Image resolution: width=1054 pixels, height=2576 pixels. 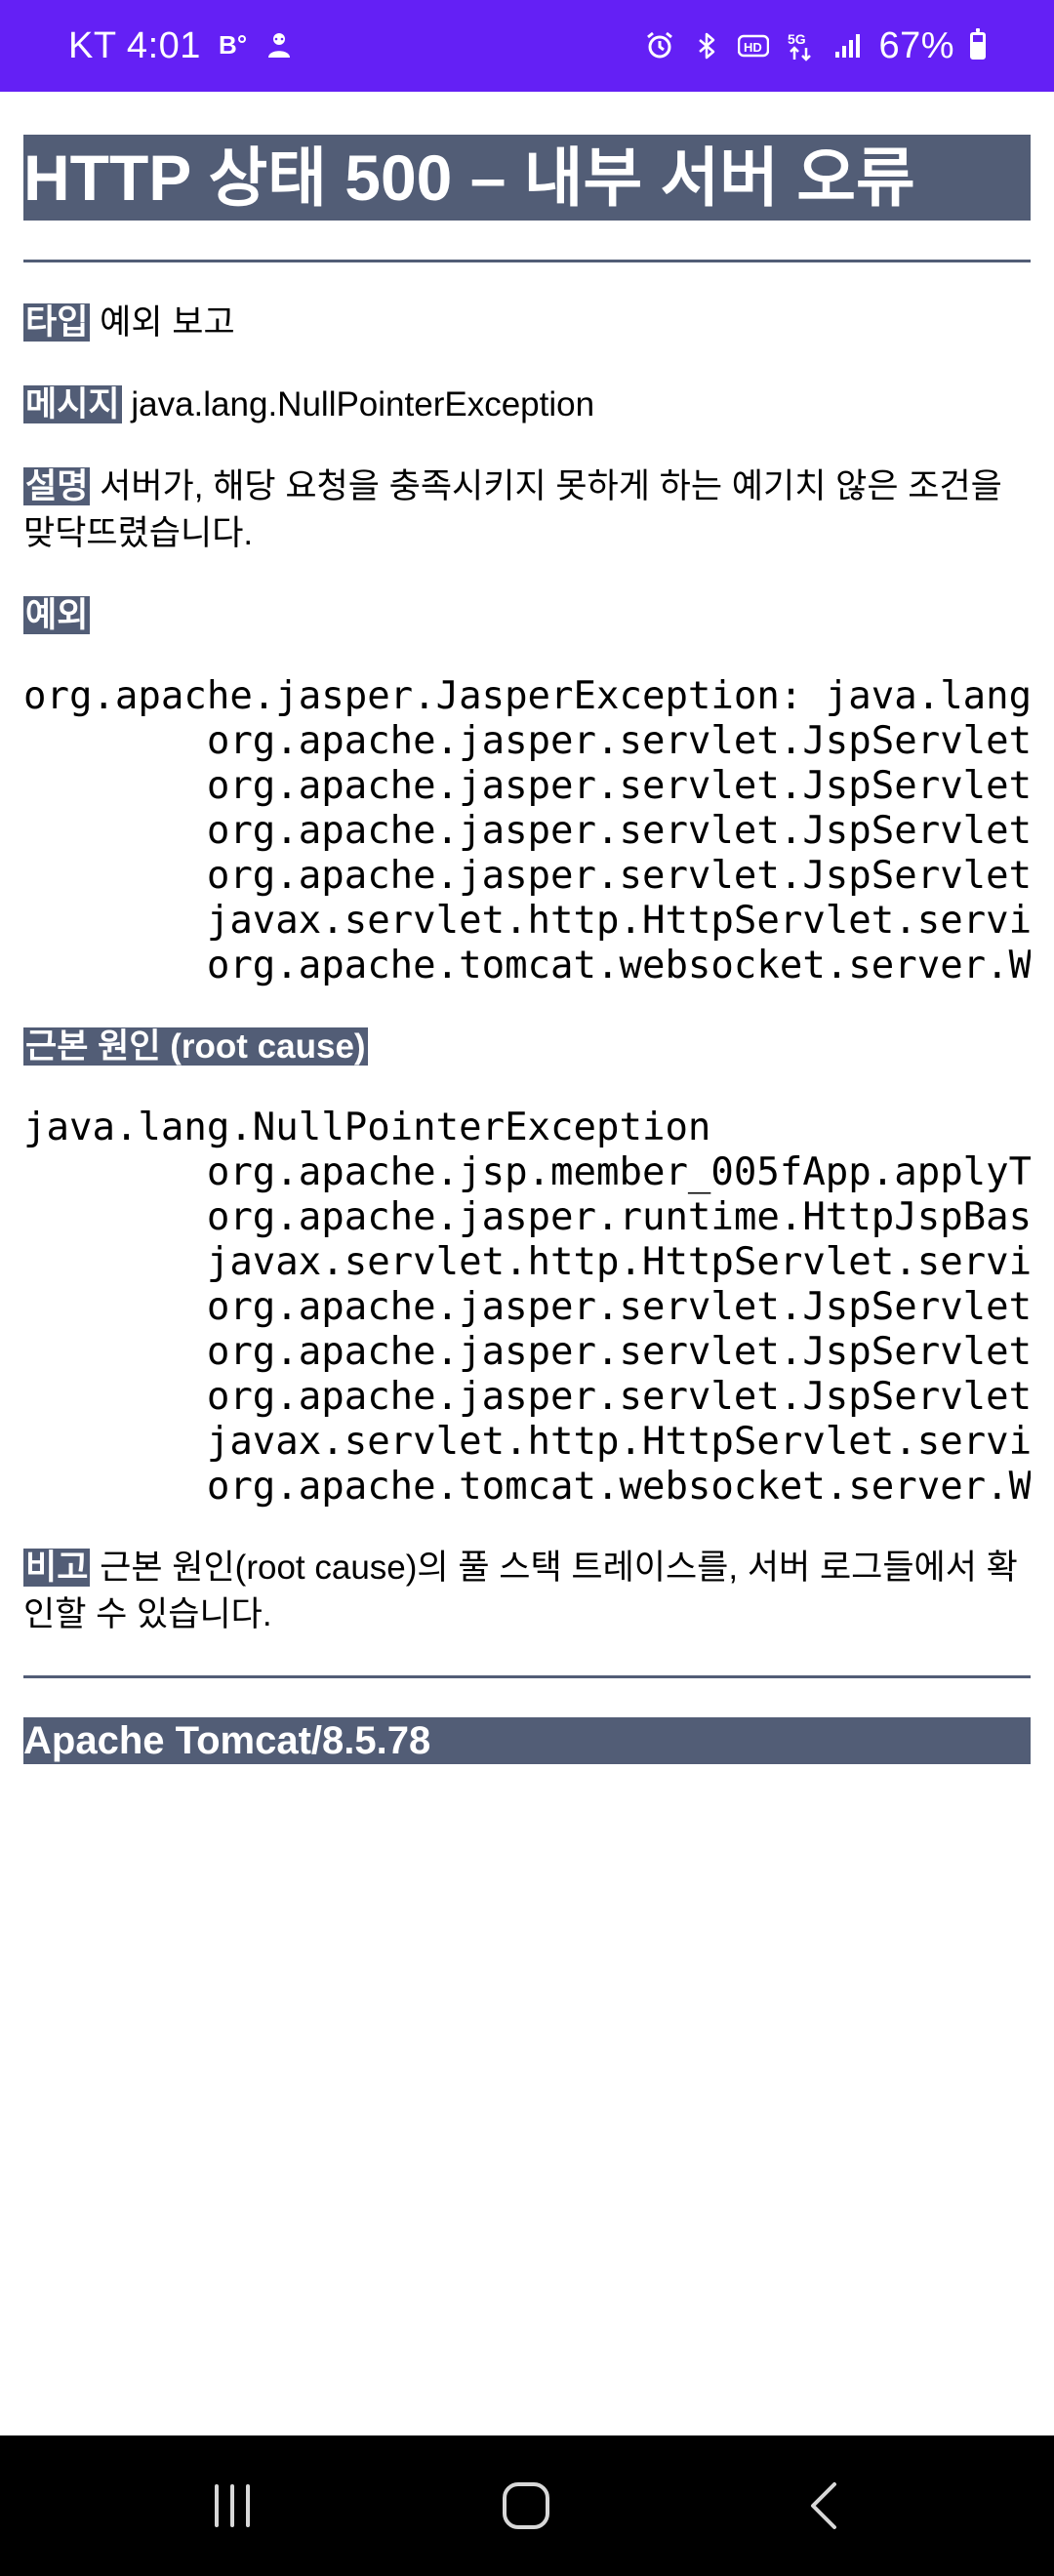 What do you see at coordinates (527, 1172) in the screenshot?
I see `trace-line: org.apache.jsp.member_005fApp.applyTo` at bounding box center [527, 1172].